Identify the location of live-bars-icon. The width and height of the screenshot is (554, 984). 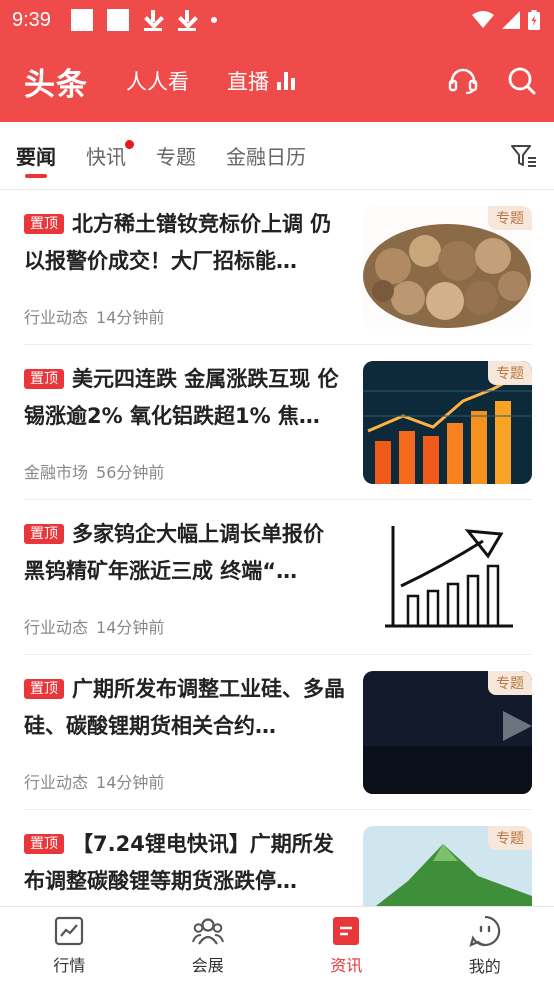
(286, 81).